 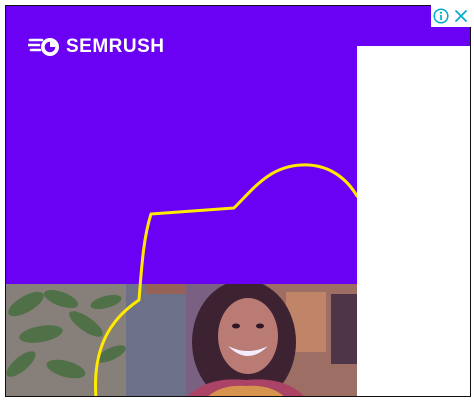 I want to click on adchoices-bar, so click(x=451, y=16).